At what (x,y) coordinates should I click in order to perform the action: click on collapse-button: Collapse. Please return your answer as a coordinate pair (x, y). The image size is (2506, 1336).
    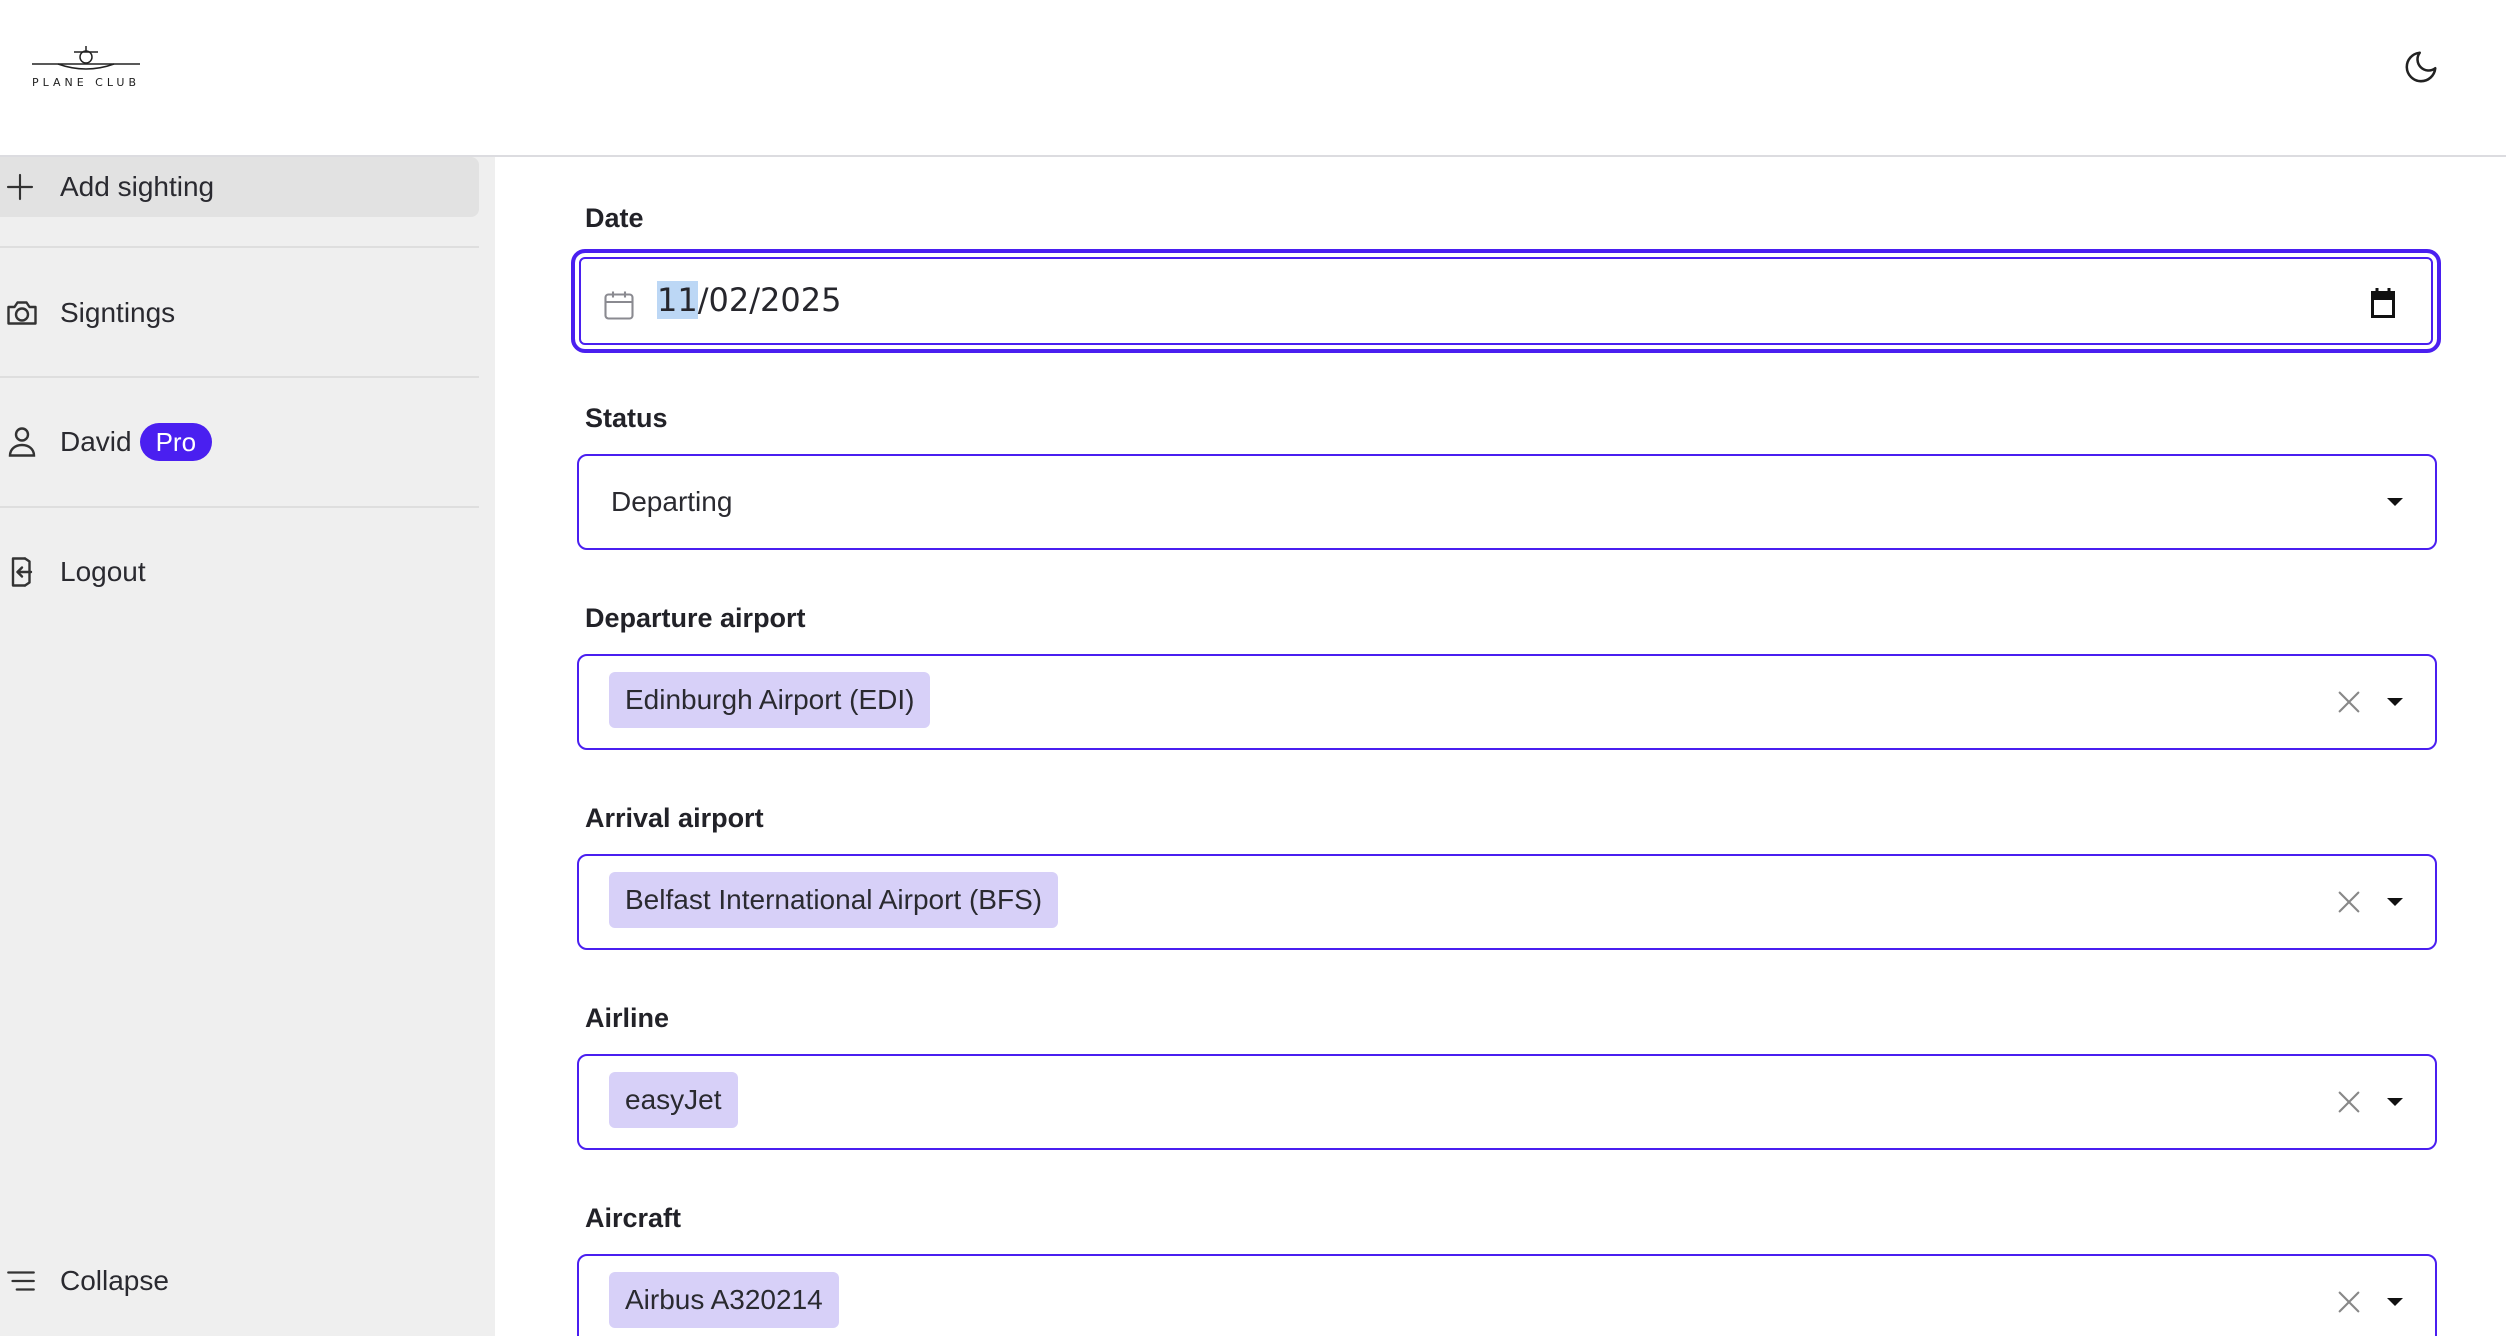
    Looking at the image, I should click on (239, 1281).